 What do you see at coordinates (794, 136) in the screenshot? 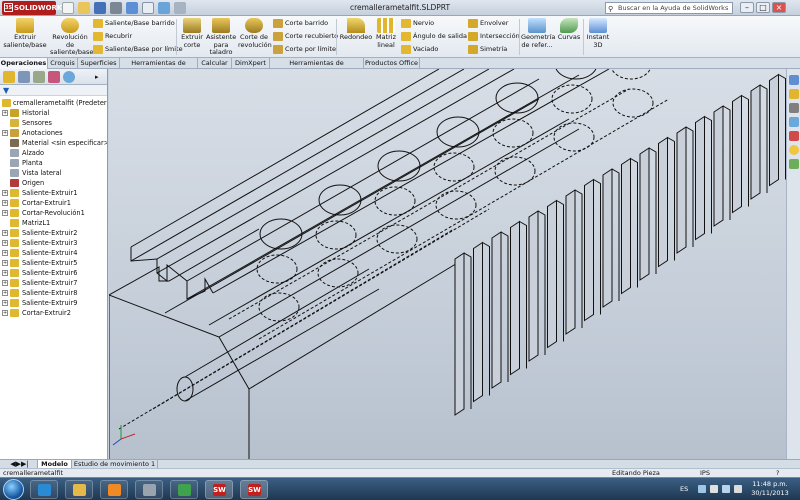
I see `appearances-icon` at bounding box center [794, 136].